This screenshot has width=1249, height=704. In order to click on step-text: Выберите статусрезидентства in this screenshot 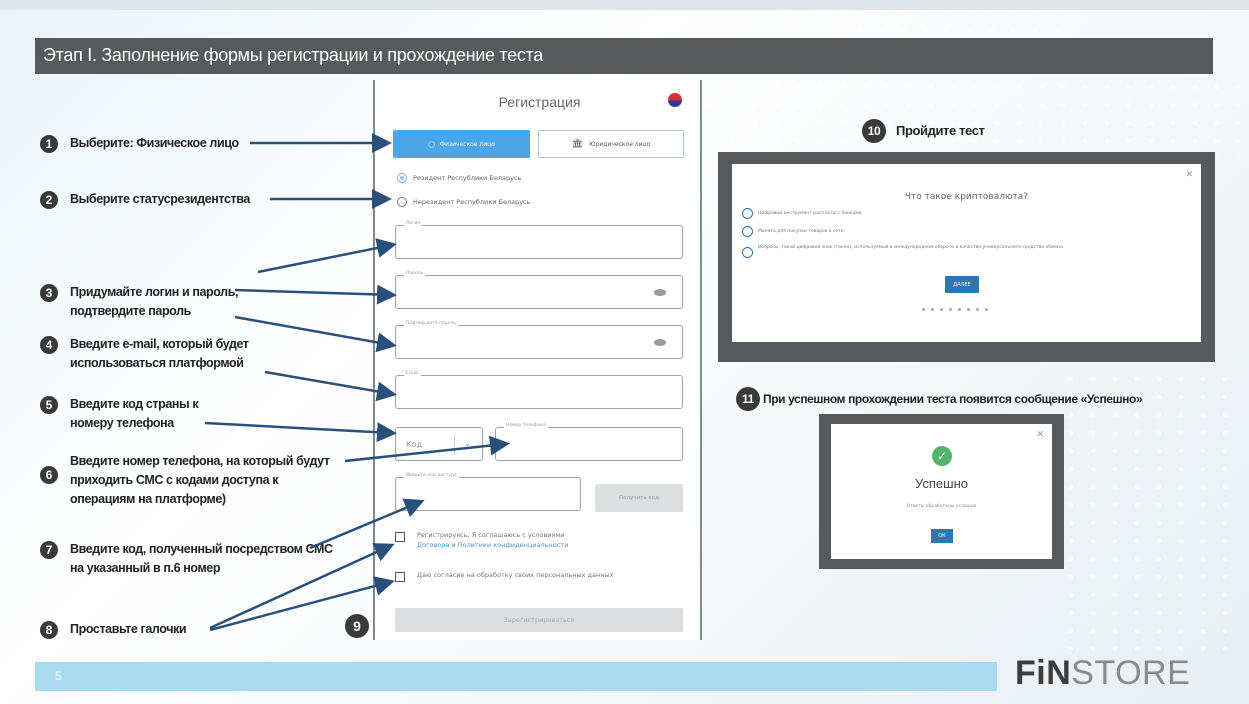, I will do `click(160, 199)`.